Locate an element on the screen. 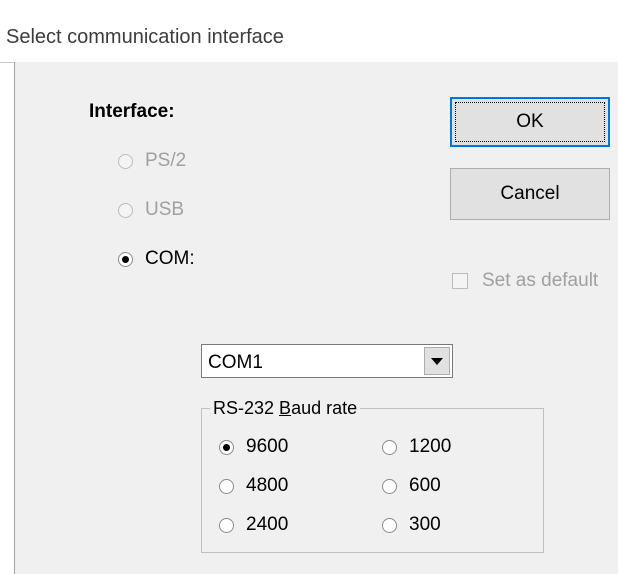 This screenshot has height=574, width=618. set-default-label: Set as default is located at coordinates (540, 280).